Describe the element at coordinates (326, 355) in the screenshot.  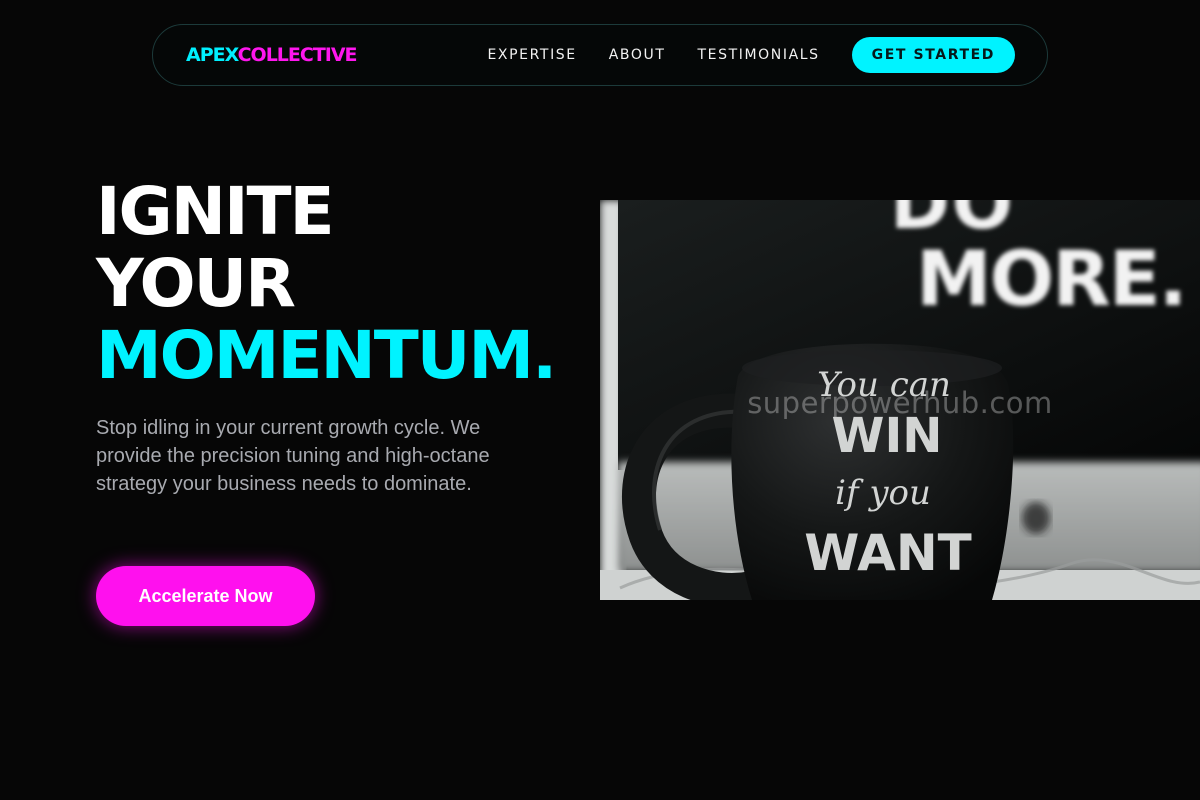
I see `headline-line-3: MOMENTUM.` at that location.